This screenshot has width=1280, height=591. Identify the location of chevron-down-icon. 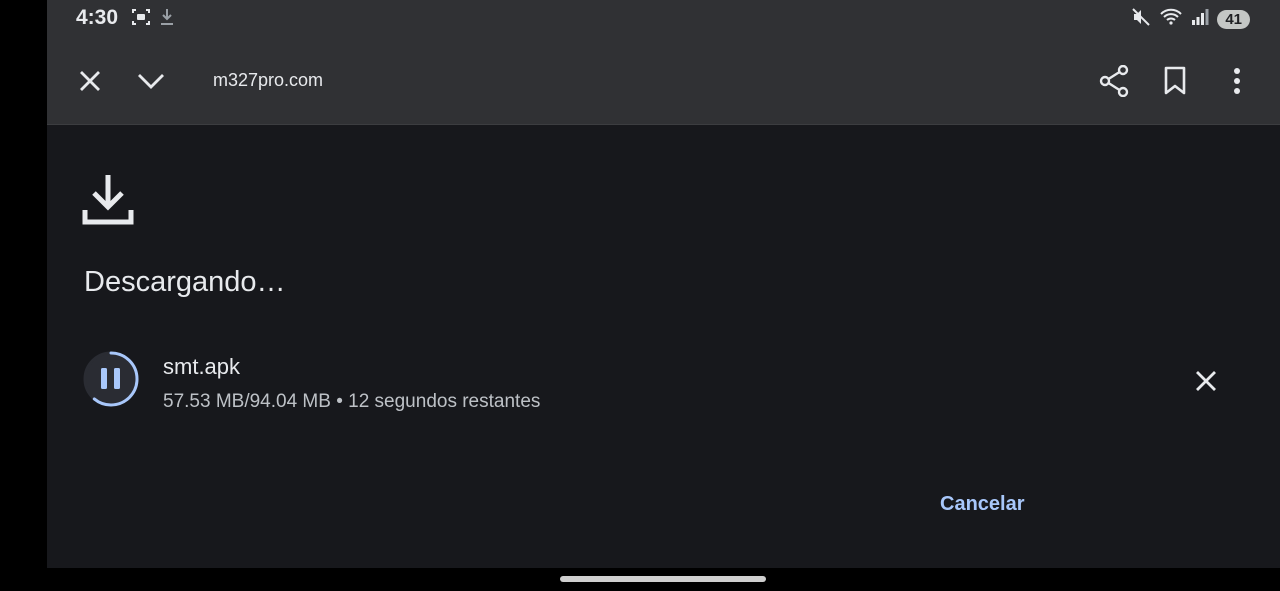
(151, 81).